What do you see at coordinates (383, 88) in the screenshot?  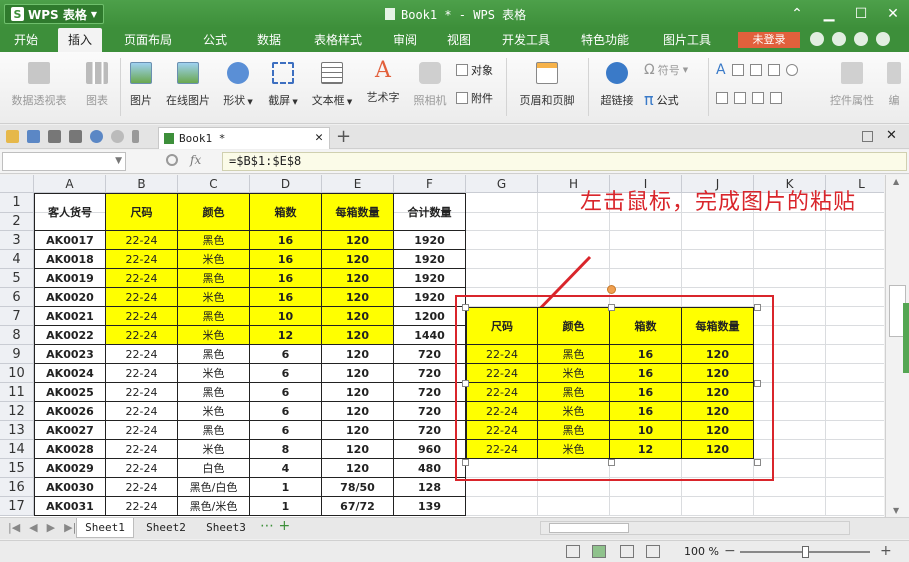 I see `word-art-button: A 艺术字` at bounding box center [383, 88].